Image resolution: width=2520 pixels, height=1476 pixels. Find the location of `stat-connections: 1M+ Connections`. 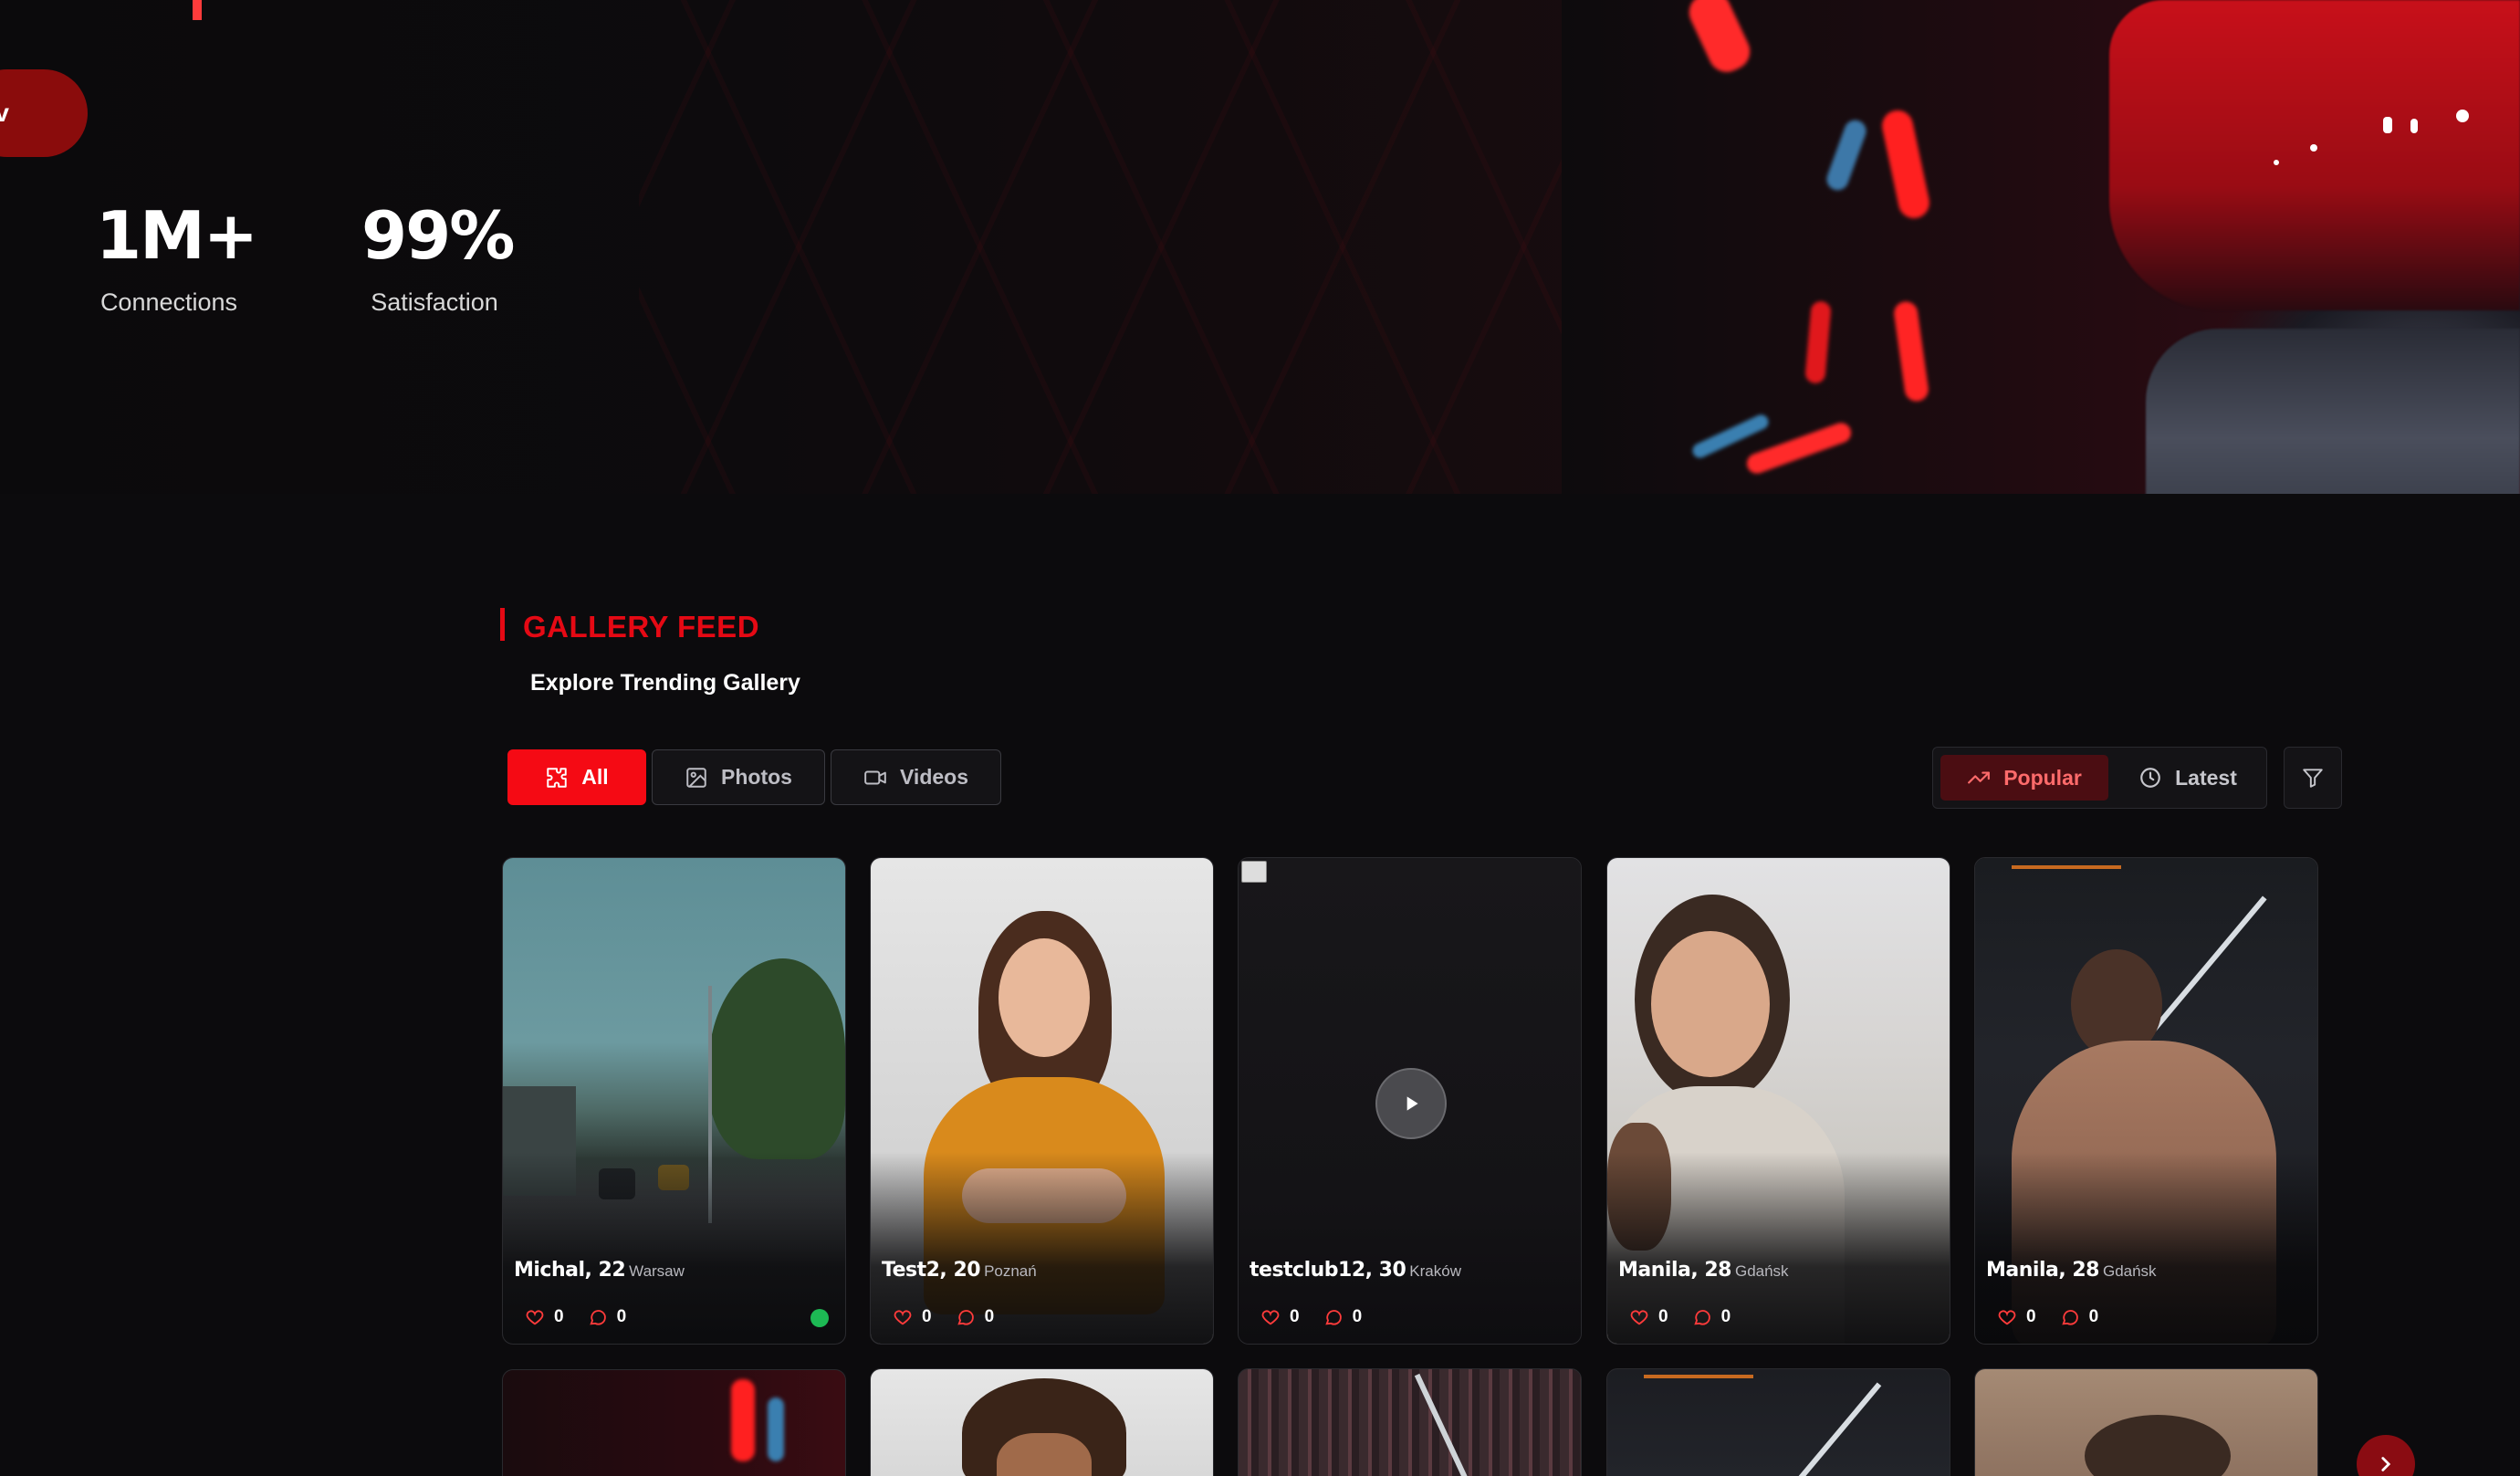

stat-connections: 1M+ Connections is located at coordinates (177, 257).